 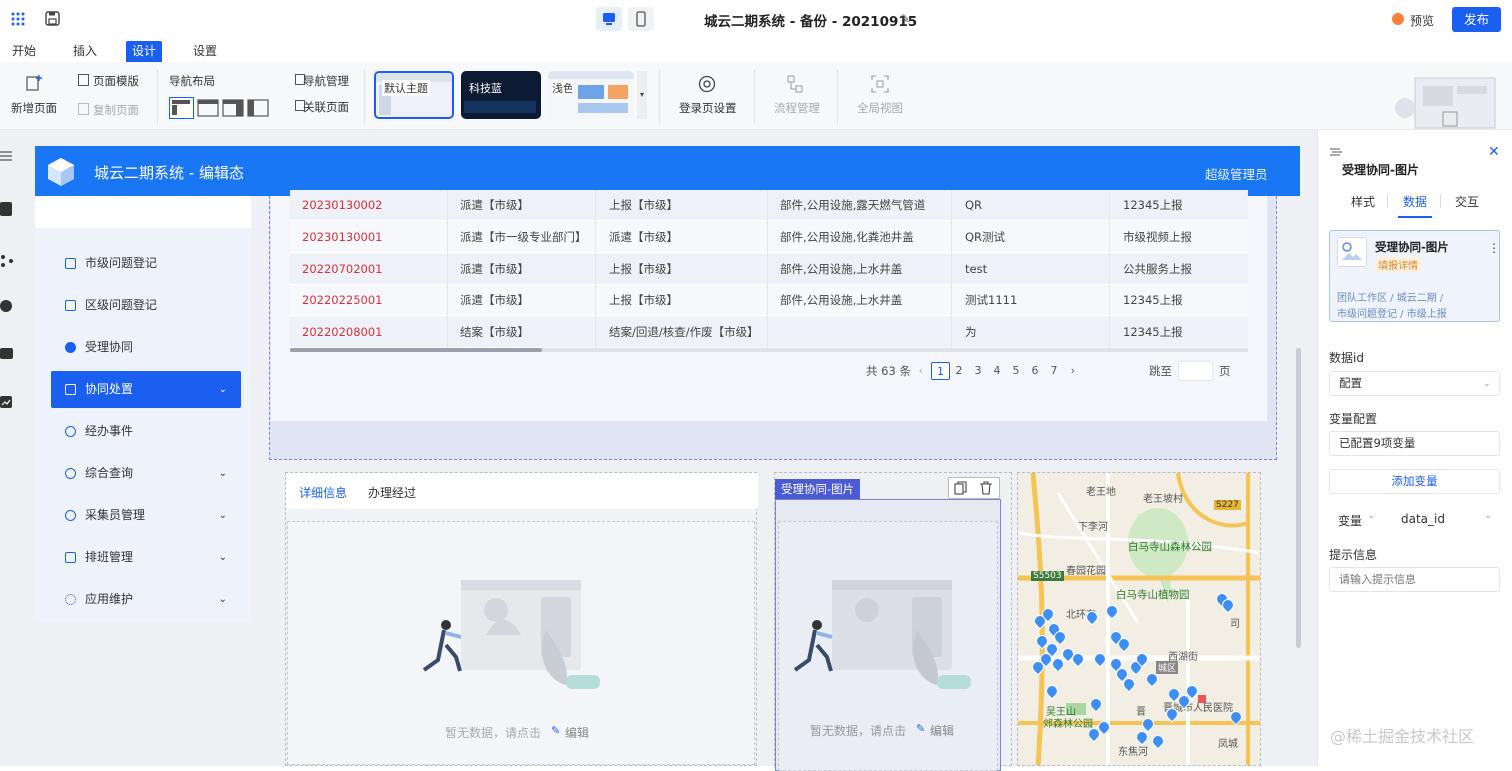 What do you see at coordinates (1363, 201) in the screenshot?
I see `tab-style: 样式` at bounding box center [1363, 201].